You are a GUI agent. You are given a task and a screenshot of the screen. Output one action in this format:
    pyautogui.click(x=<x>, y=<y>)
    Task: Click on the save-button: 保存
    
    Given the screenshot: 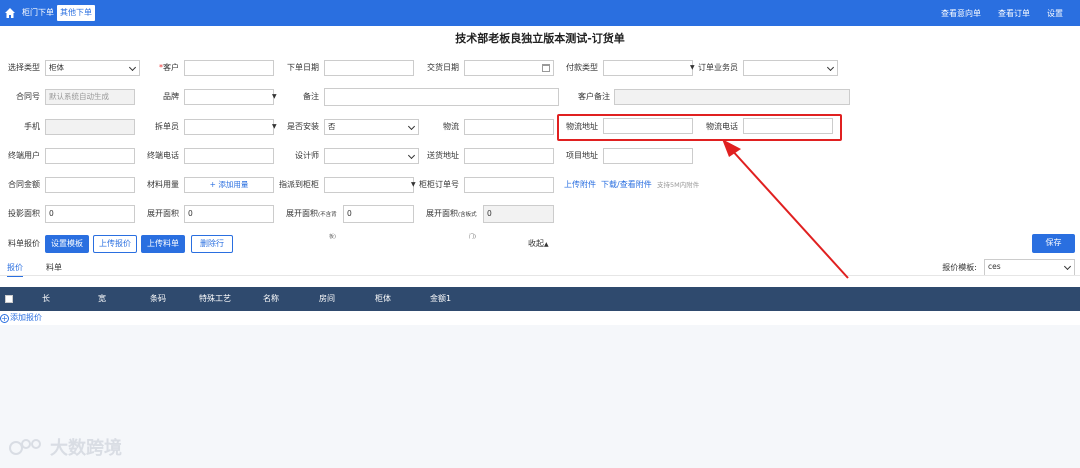 What is the action you would take?
    pyautogui.click(x=1053, y=243)
    